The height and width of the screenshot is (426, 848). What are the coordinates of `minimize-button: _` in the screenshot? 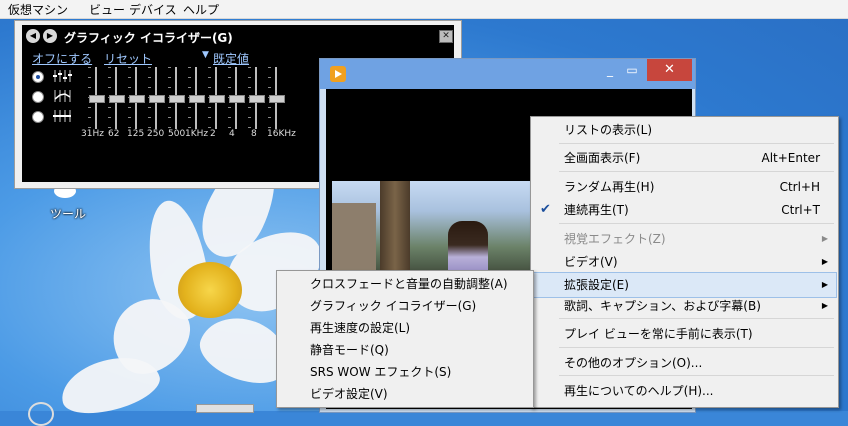 It's located at (610, 70).